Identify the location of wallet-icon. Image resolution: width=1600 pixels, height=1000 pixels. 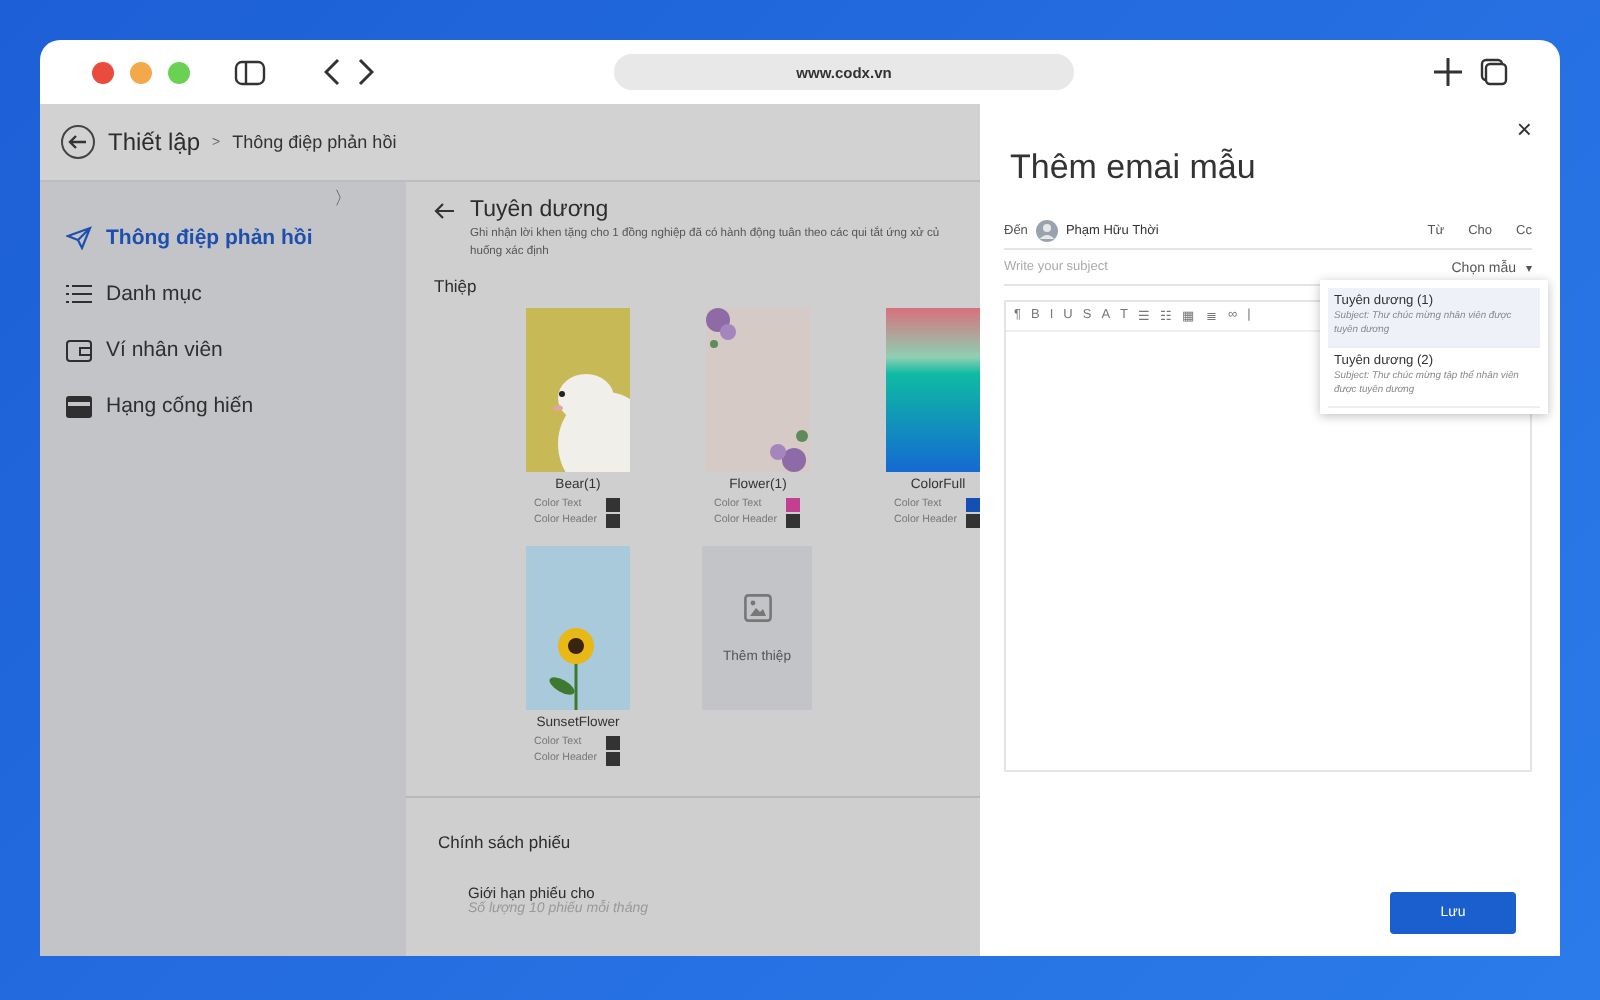
(79, 350).